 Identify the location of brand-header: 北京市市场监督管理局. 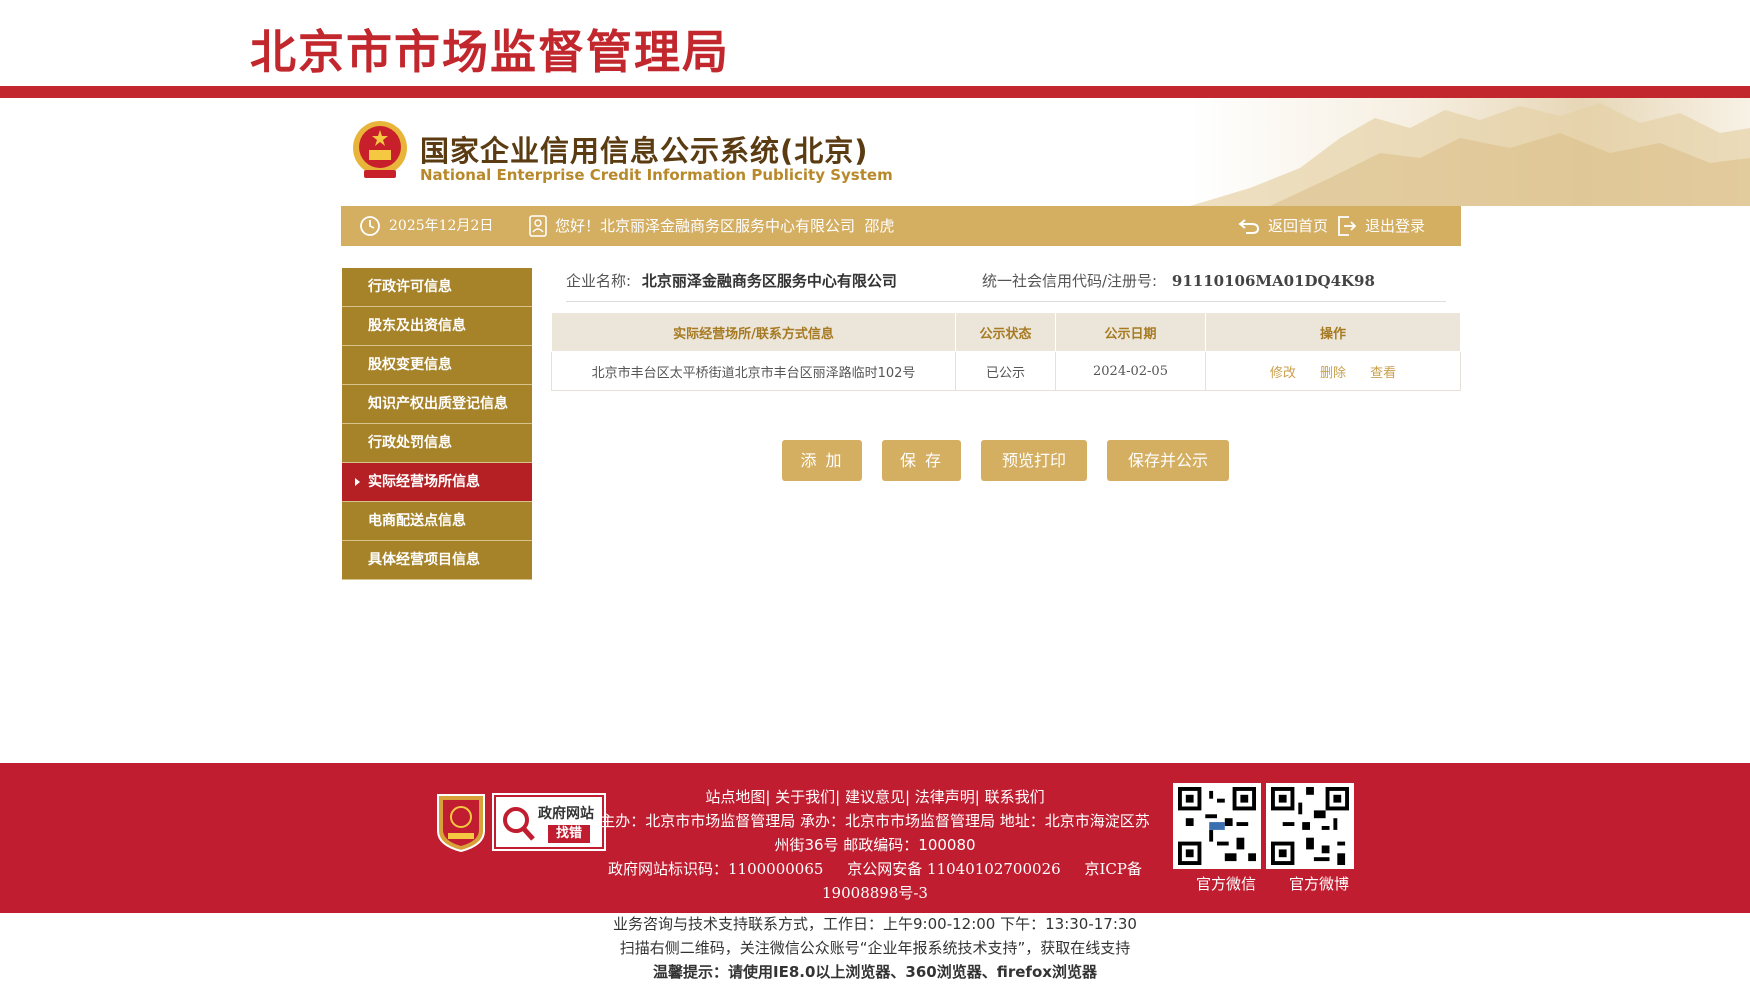
(875, 43).